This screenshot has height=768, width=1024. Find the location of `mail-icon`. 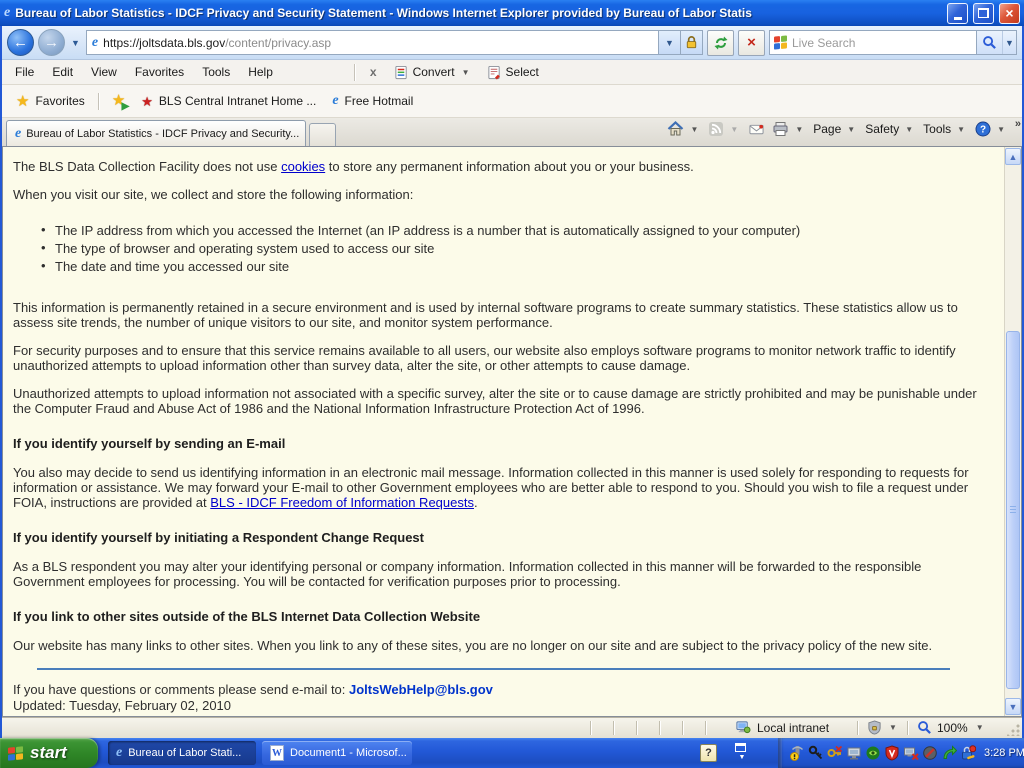

mail-icon is located at coordinates (756, 129).